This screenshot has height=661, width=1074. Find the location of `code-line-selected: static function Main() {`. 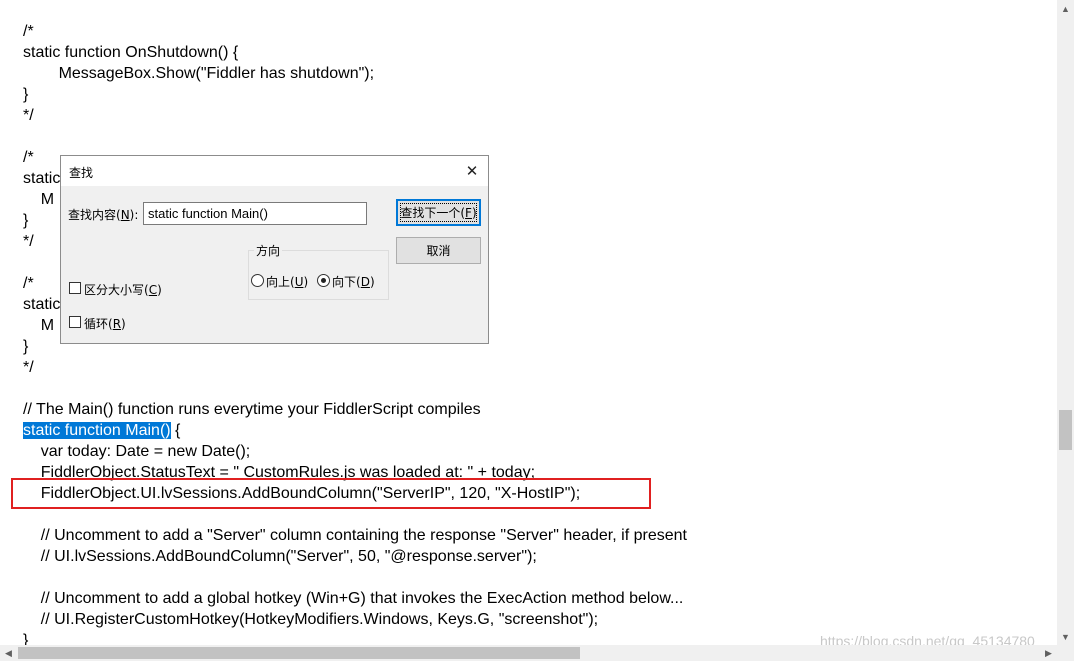

code-line-selected: static function Main() { is located at coordinates (101, 430).